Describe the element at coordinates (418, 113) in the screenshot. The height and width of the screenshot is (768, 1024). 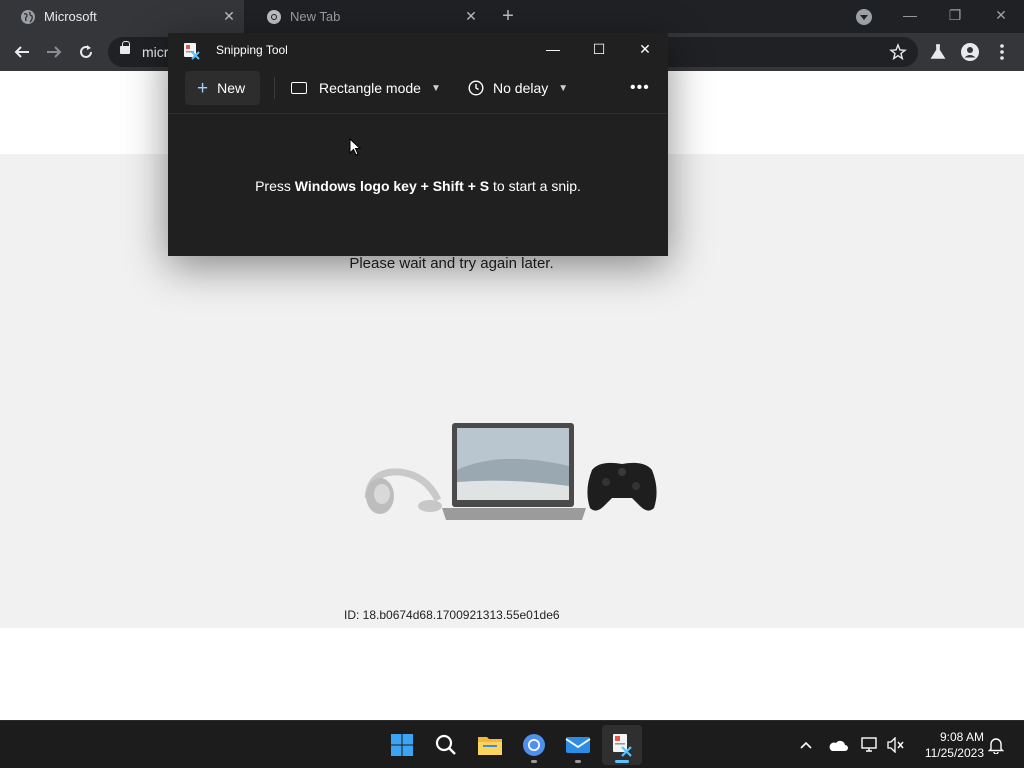
I see `toolbar-divider` at that location.